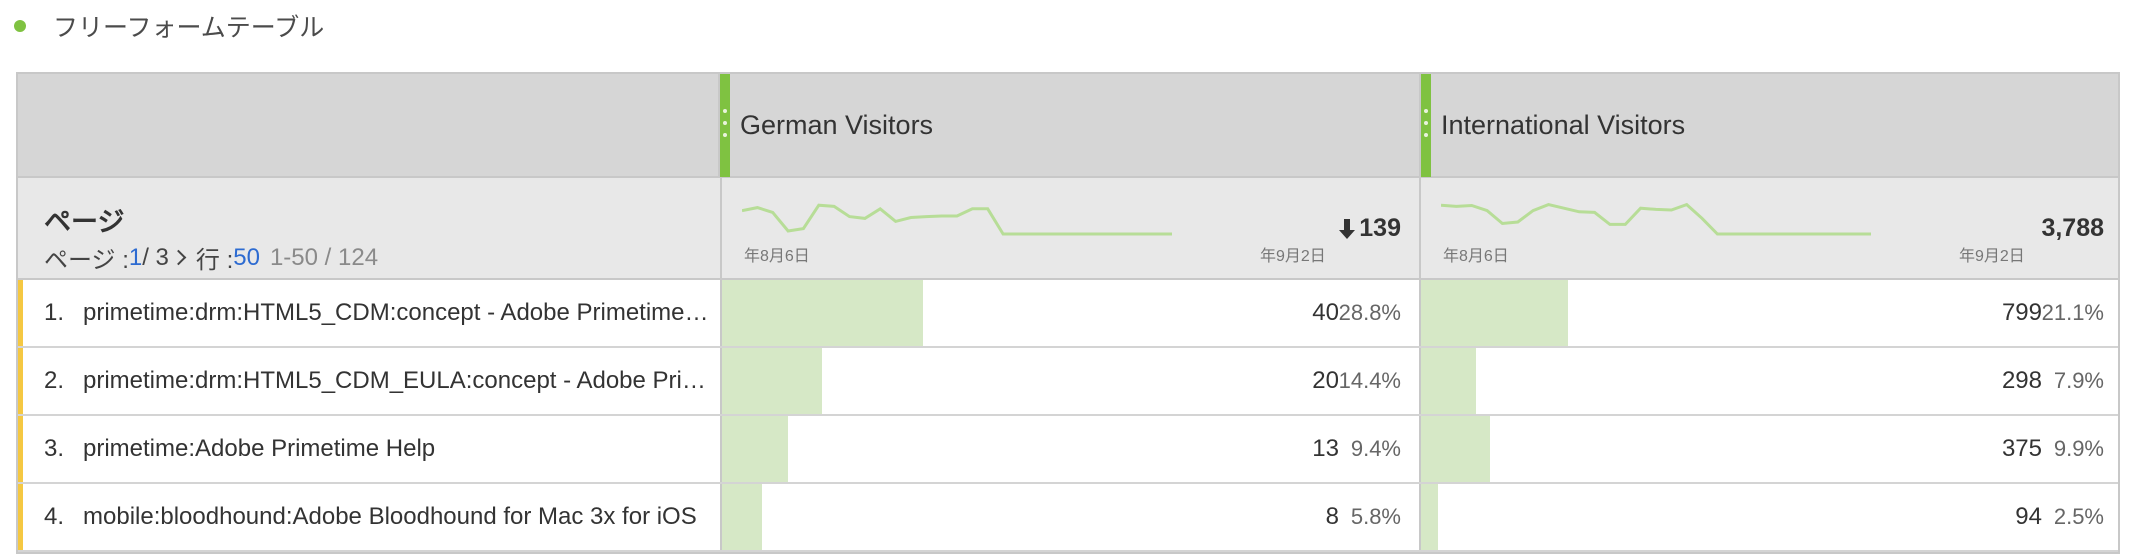 The width and height of the screenshot is (2136, 554). What do you see at coordinates (2028, 516) in the screenshot?
I see `metric-value: 94` at bounding box center [2028, 516].